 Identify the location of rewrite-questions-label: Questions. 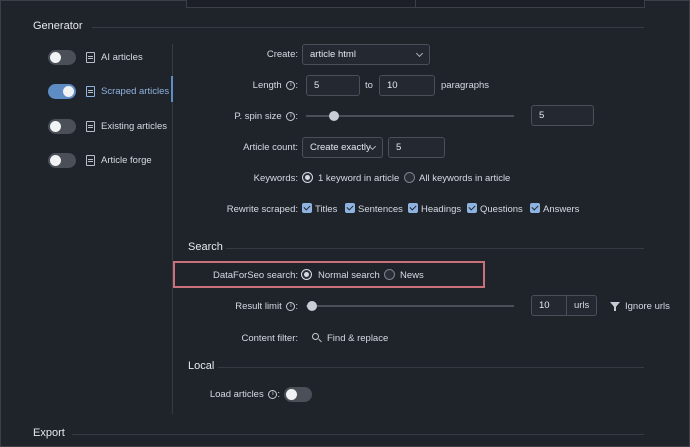
(501, 209).